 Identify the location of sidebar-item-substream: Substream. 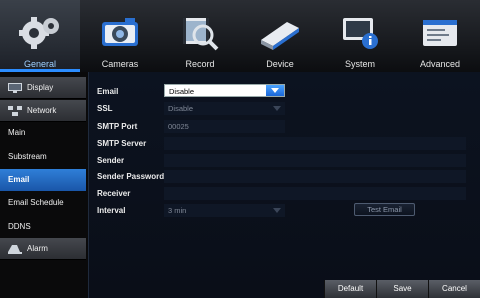
(43, 157).